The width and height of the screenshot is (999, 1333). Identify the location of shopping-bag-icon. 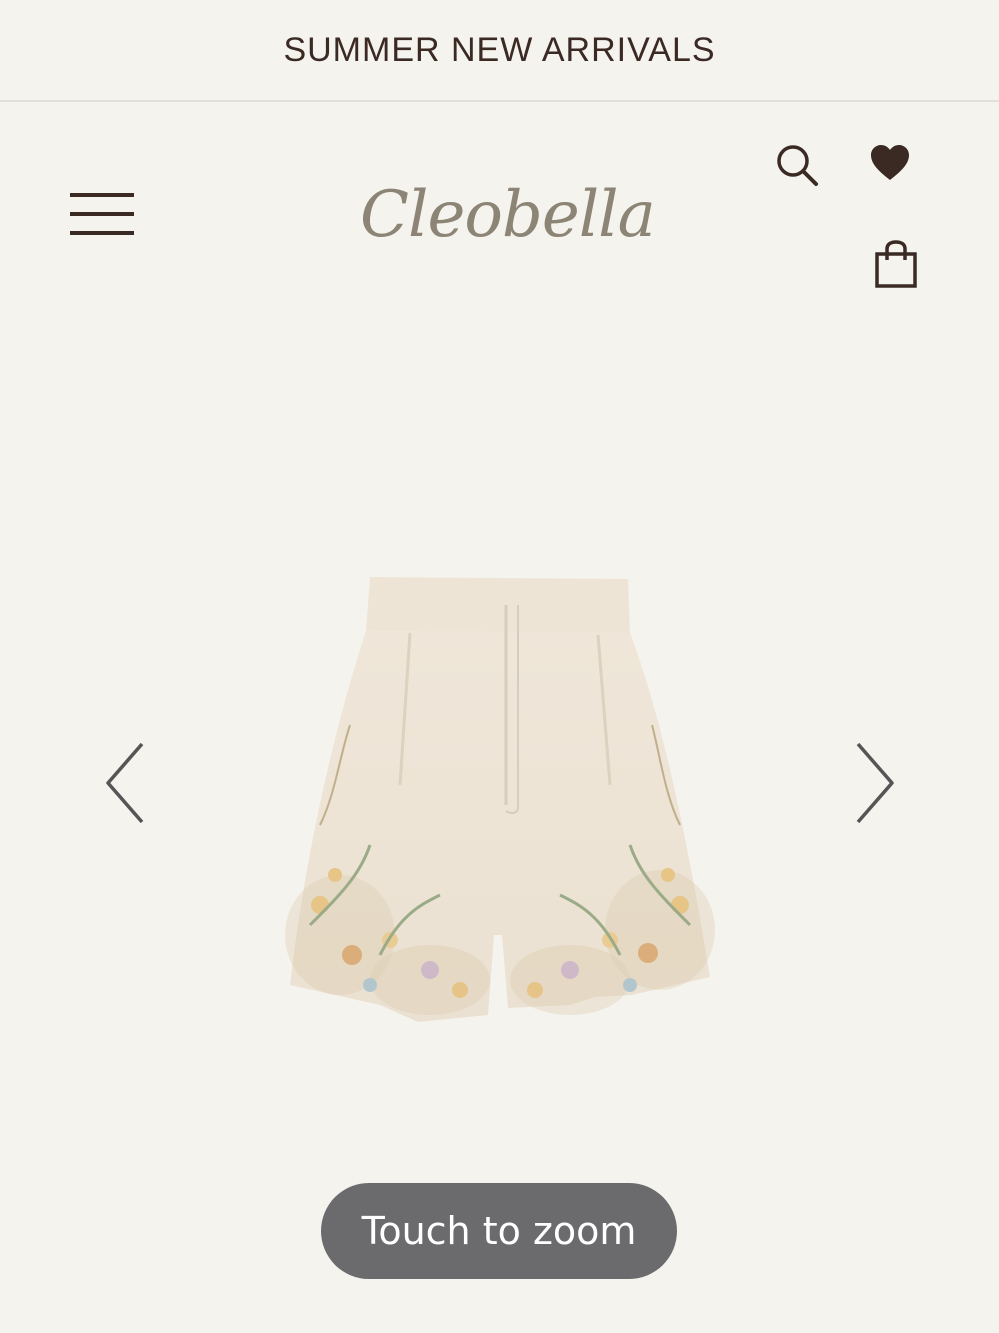
(896, 264).